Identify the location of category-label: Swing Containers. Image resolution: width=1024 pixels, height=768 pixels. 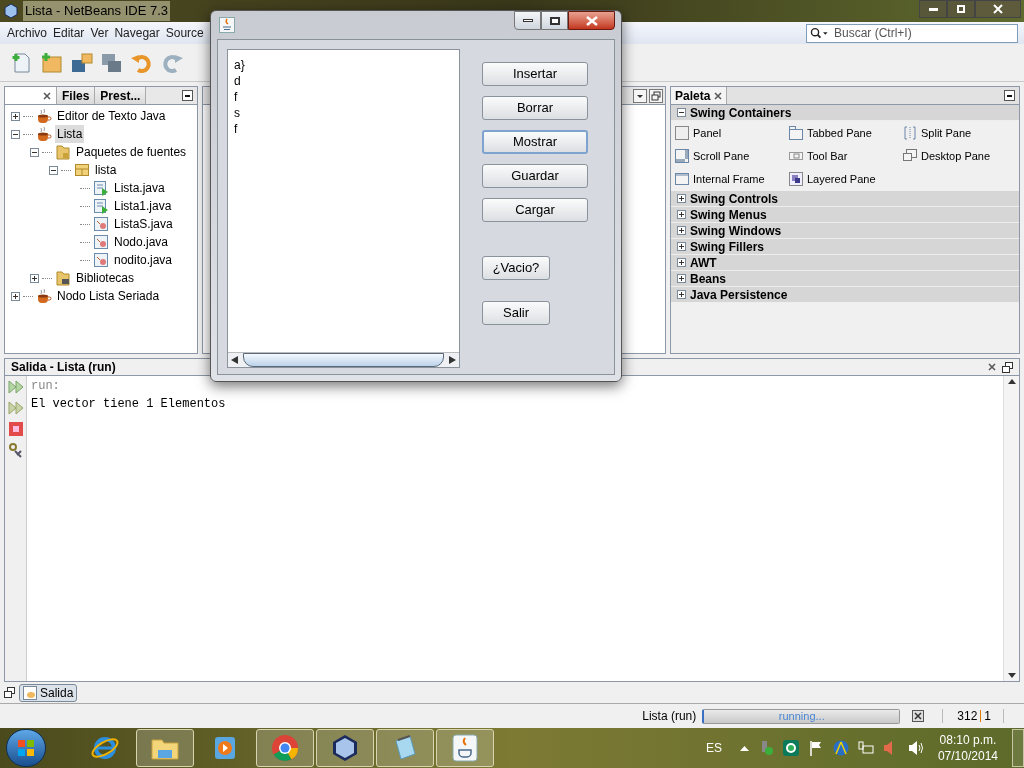
(741, 113).